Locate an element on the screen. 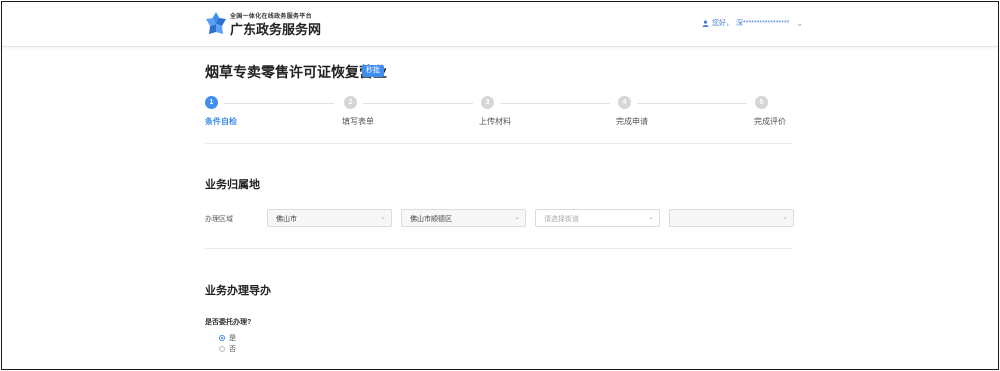 Image resolution: width=1000 pixels, height=371 pixels. status-badge: 秒批 is located at coordinates (373, 71).